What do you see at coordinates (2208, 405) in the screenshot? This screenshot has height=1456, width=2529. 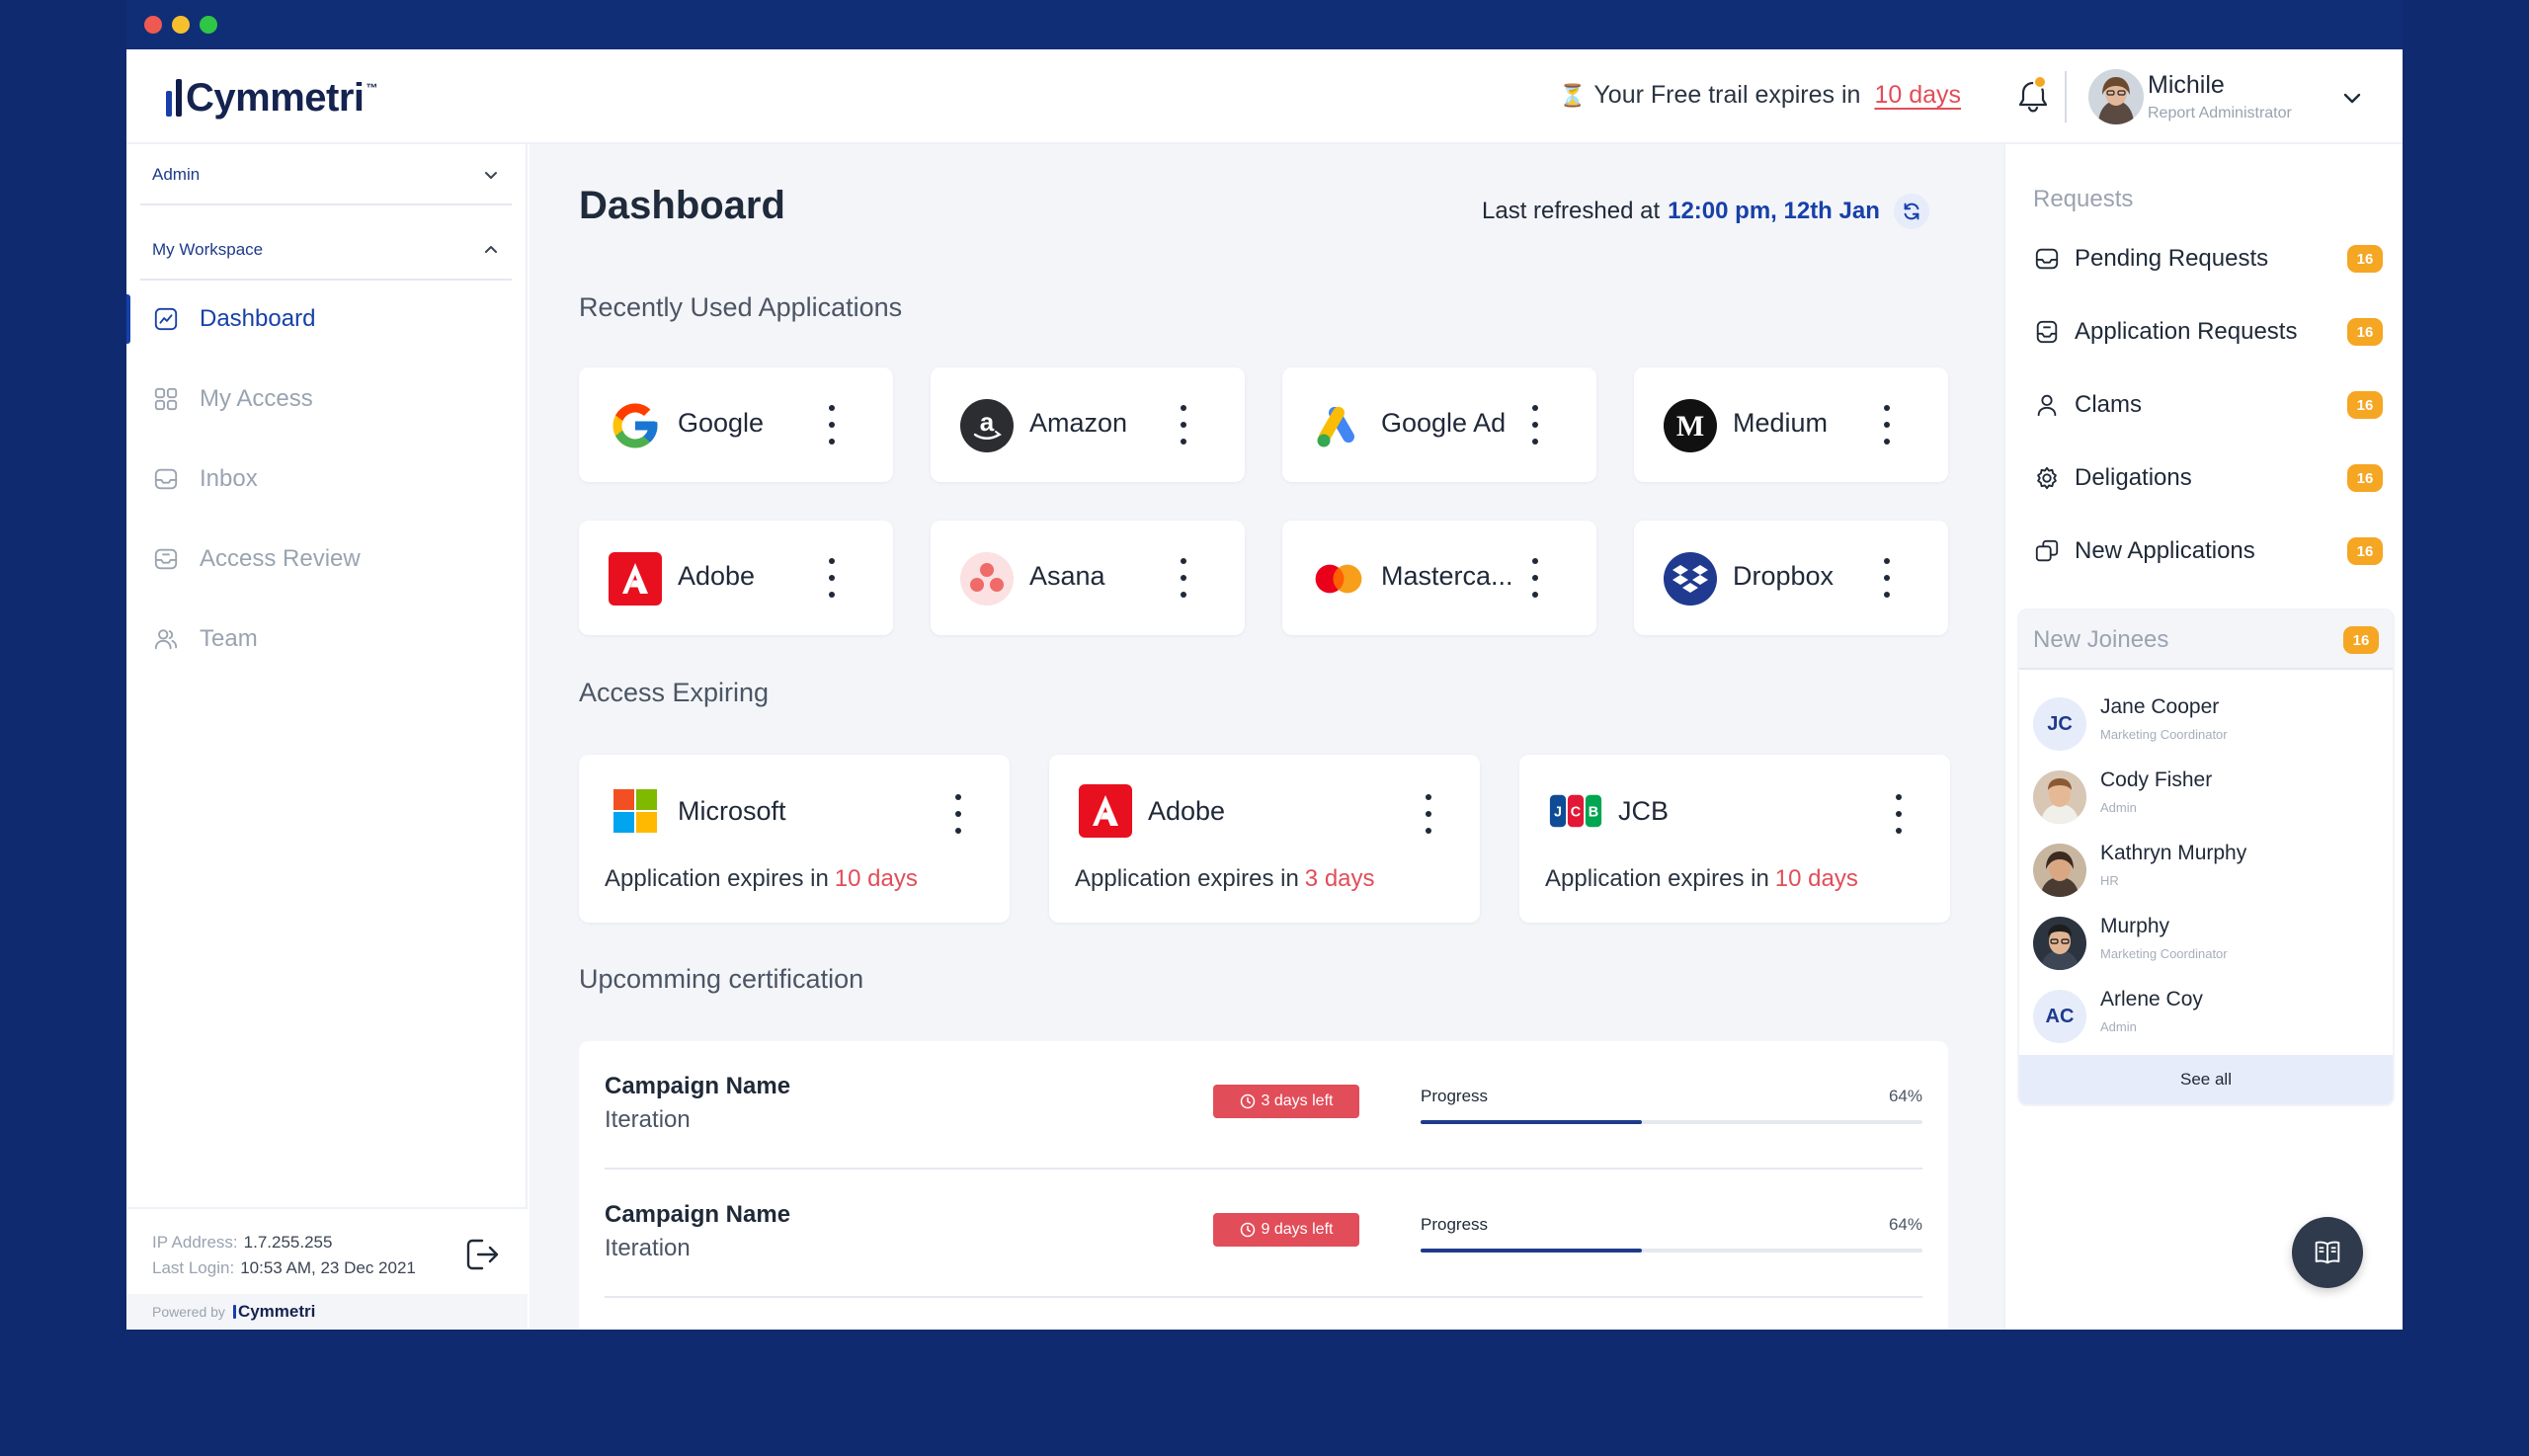 I see `request-clams: Clams 16` at bounding box center [2208, 405].